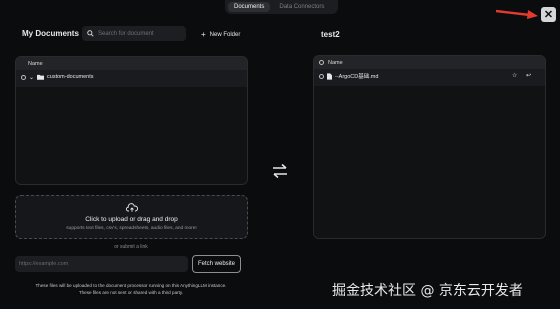 The height and width of the screenshot is (309, 560). I want to click on new-folder-label: New Folder, so click(225, 34).